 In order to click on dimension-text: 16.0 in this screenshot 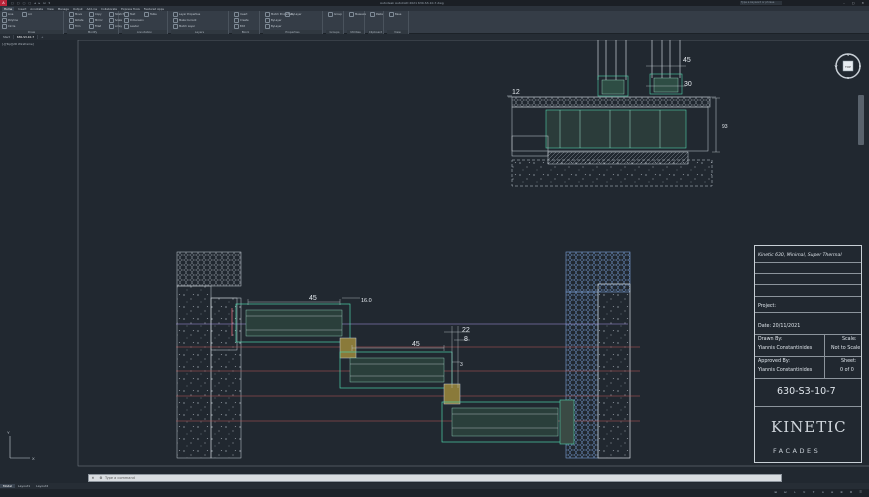, I will do `click(366, 301)`.